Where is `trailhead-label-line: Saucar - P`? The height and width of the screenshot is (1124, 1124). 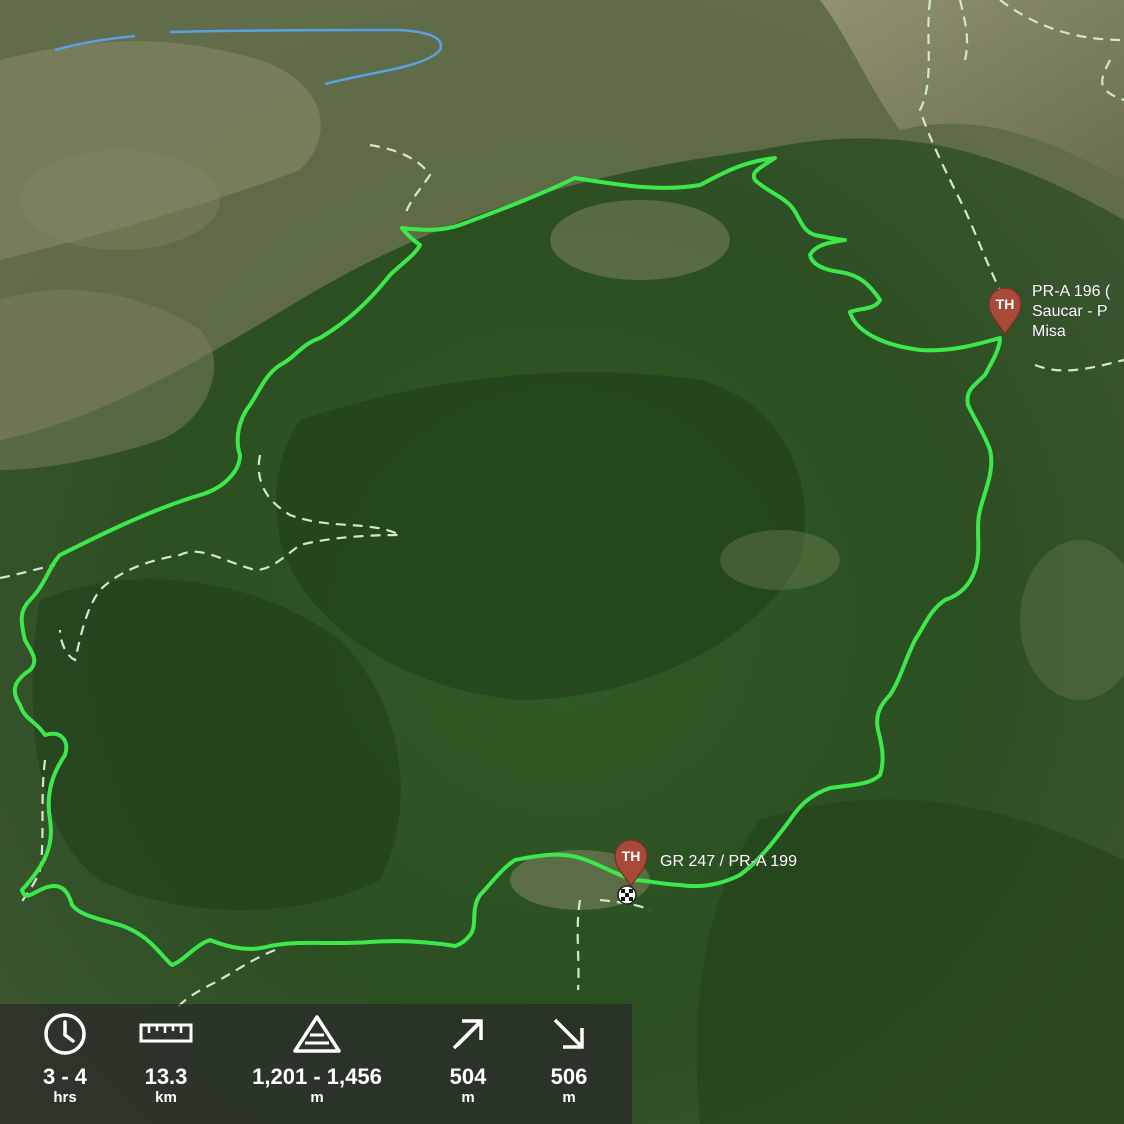 trailhead-label-line: Saucar - P is located at coordinates (1069, 311).